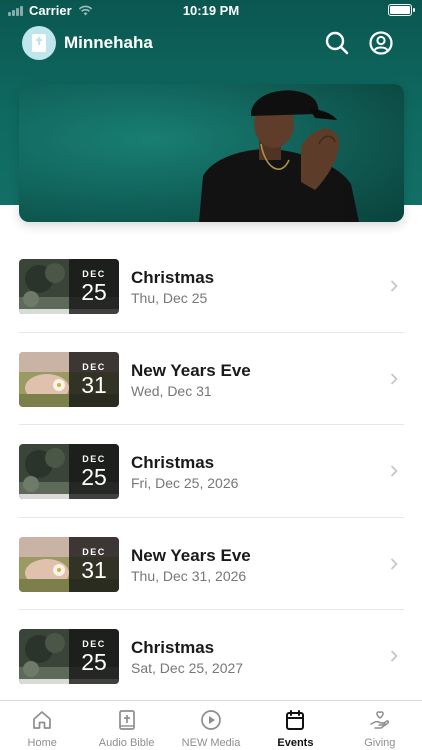  What do you see at coordinates (169, 298) in the screenshot?
I see `event-date: Thu, Dec 25` at bounding box center [169, 298].